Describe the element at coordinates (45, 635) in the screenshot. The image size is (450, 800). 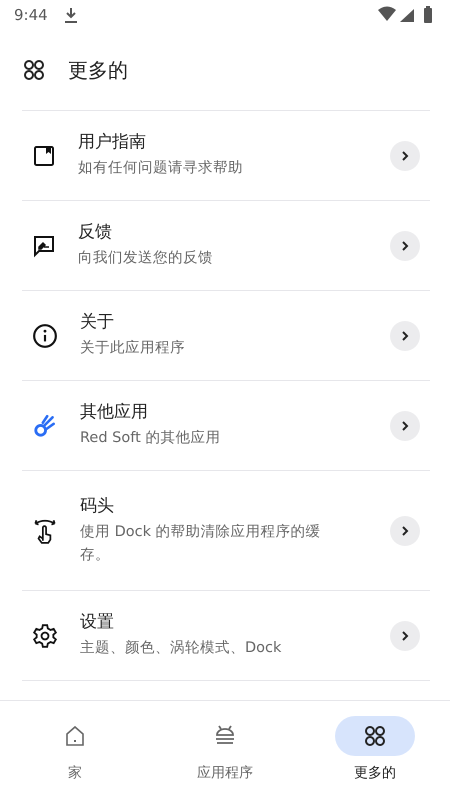
I see `settings-icon` at that location.